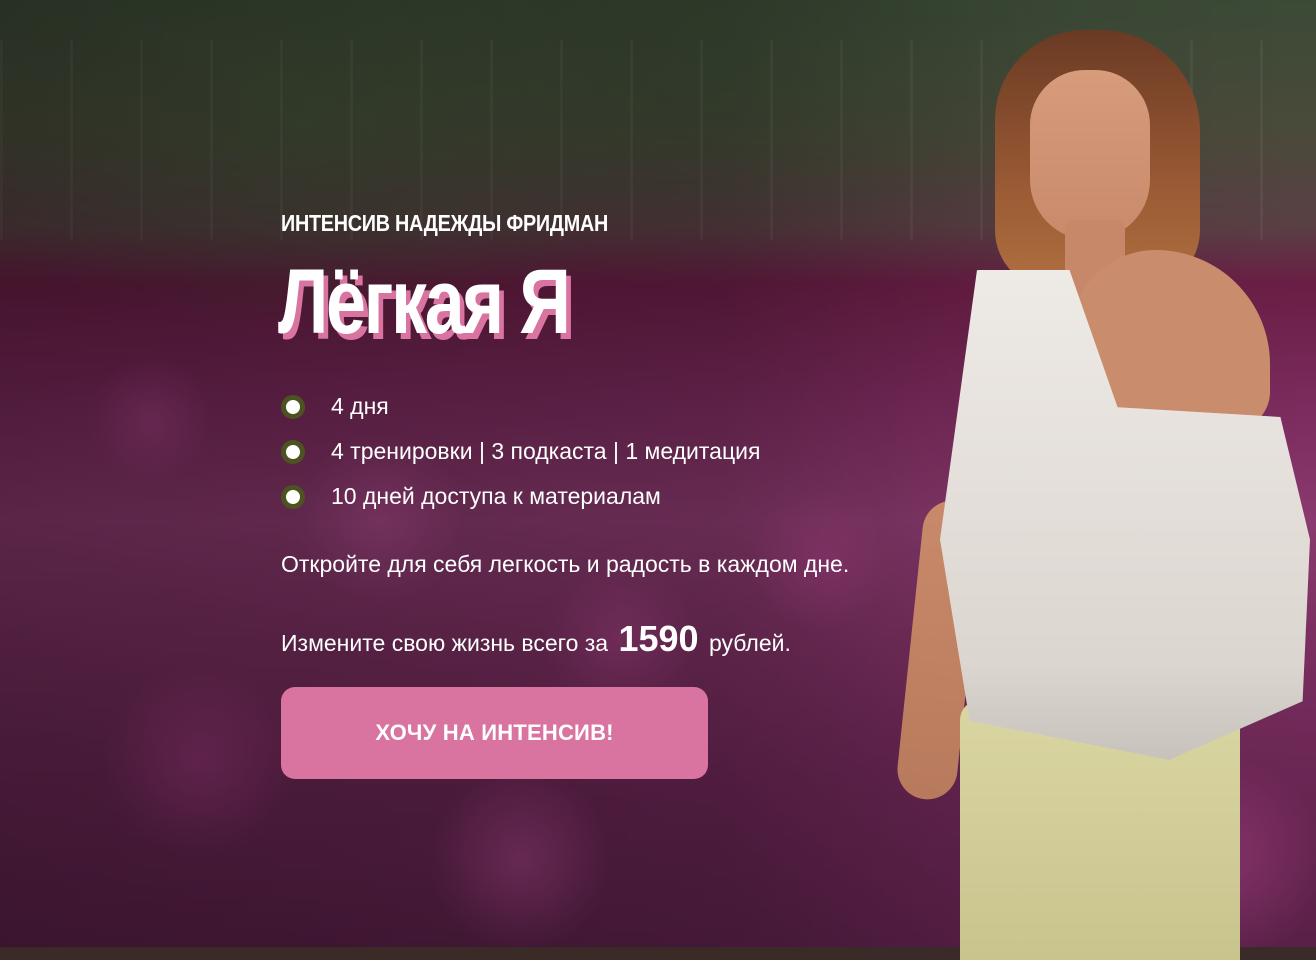 The image size is (1316, 960). I want to click on feature-text: 4 тренировки | 3 подкаста | 1 медитация, so click(546, 451).